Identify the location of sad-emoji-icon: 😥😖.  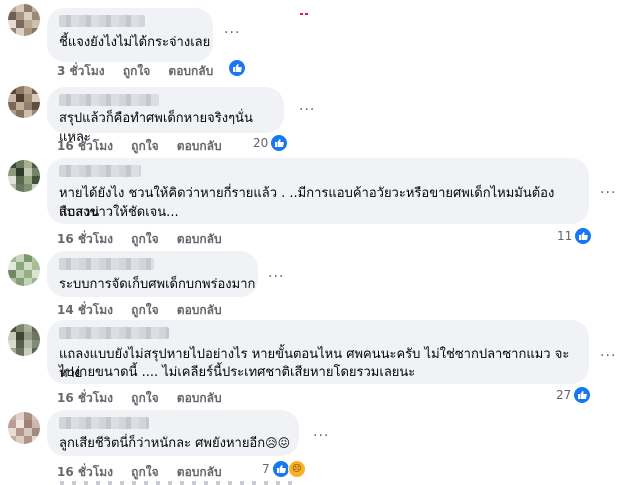
(278, 443).